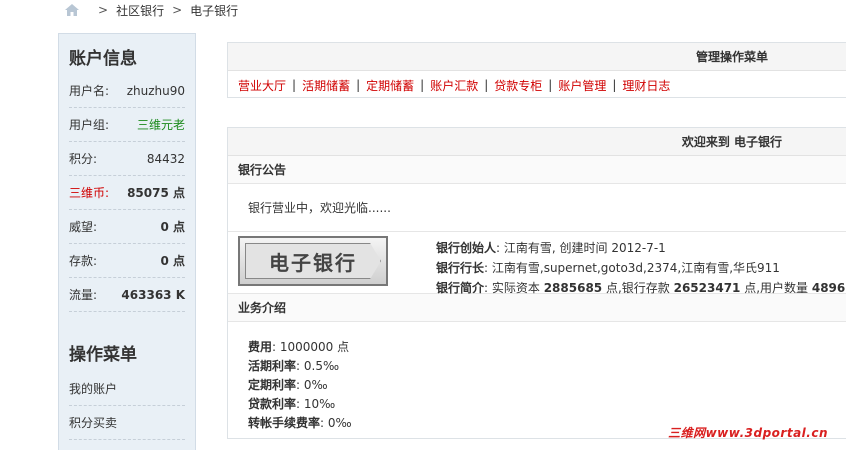 The image size is (846, 450). What do you see at coordinates (537, 142) in the screenshot?
I see `welcome-title: 欢迎来到 电子银行` at bounding box center [537, 142].